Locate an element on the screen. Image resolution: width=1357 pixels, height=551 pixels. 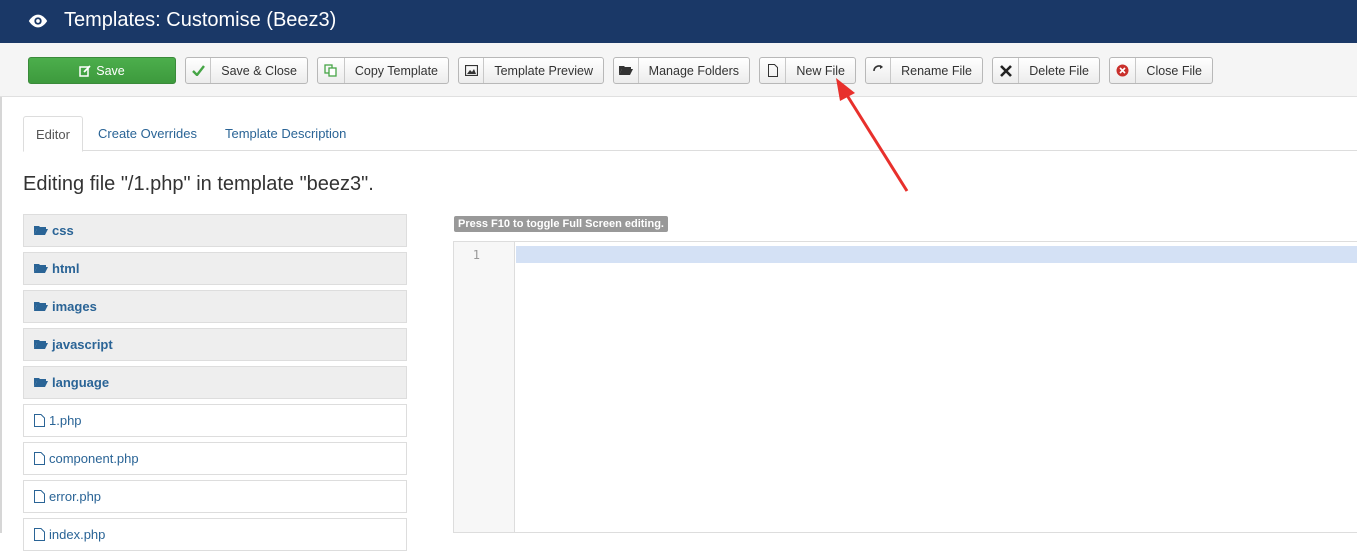
new-file-button: New File is located at coordinates (807, 70).